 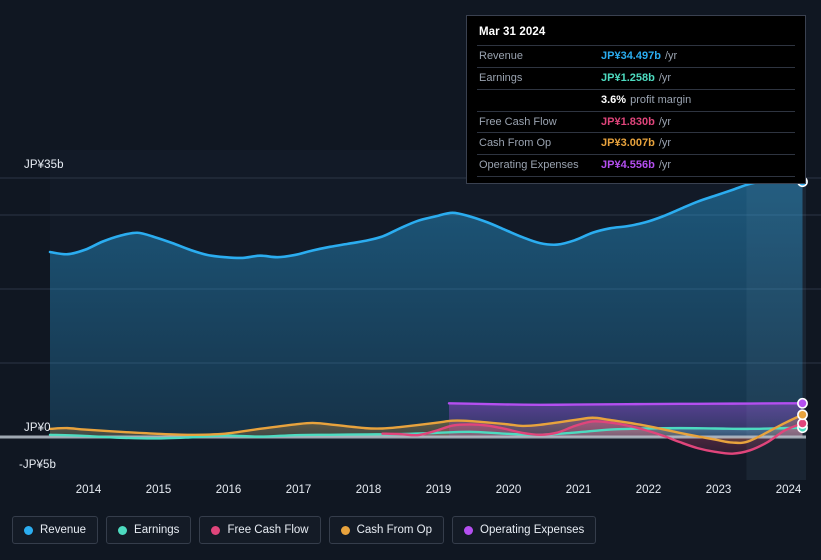 I want to click on x-axis-tick-2015: 2015, so click(x=158, y=490).